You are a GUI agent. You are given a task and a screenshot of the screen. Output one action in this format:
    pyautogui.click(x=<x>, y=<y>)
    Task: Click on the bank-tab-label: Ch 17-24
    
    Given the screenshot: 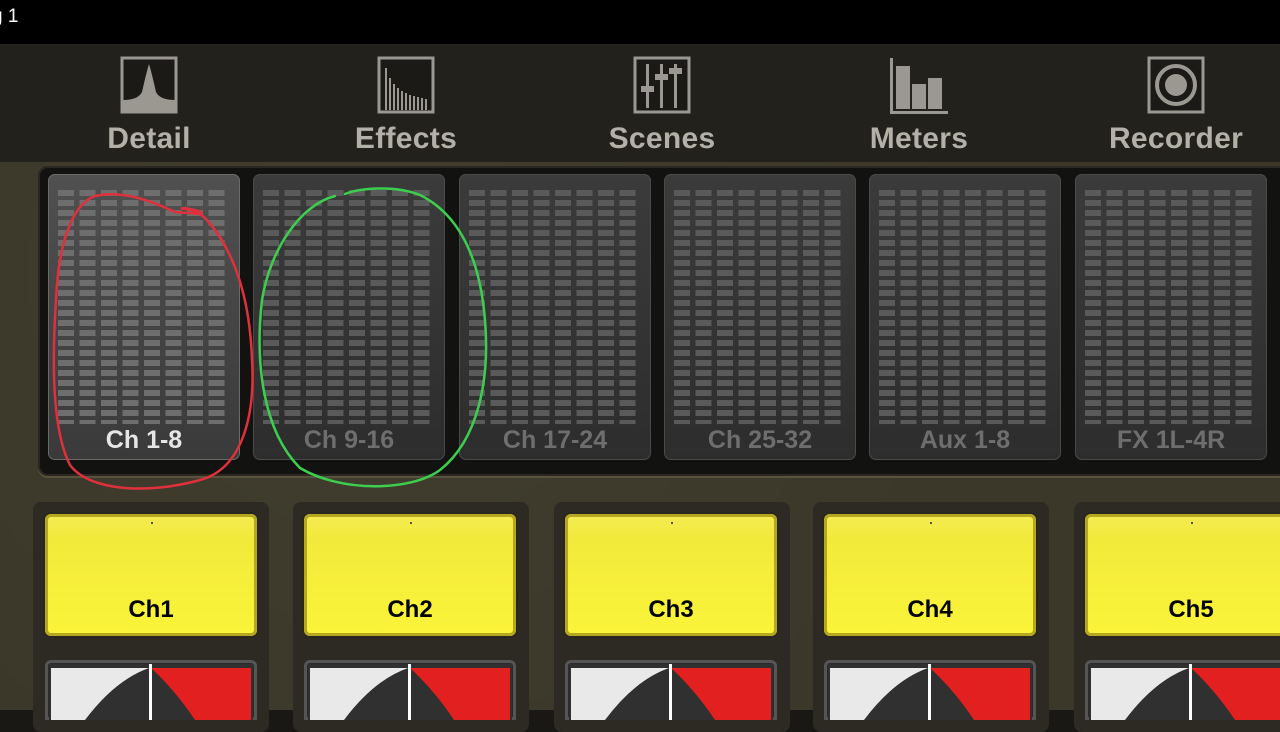 What is the action you would take?
    pyautogui.click(x=555, y=440)
    